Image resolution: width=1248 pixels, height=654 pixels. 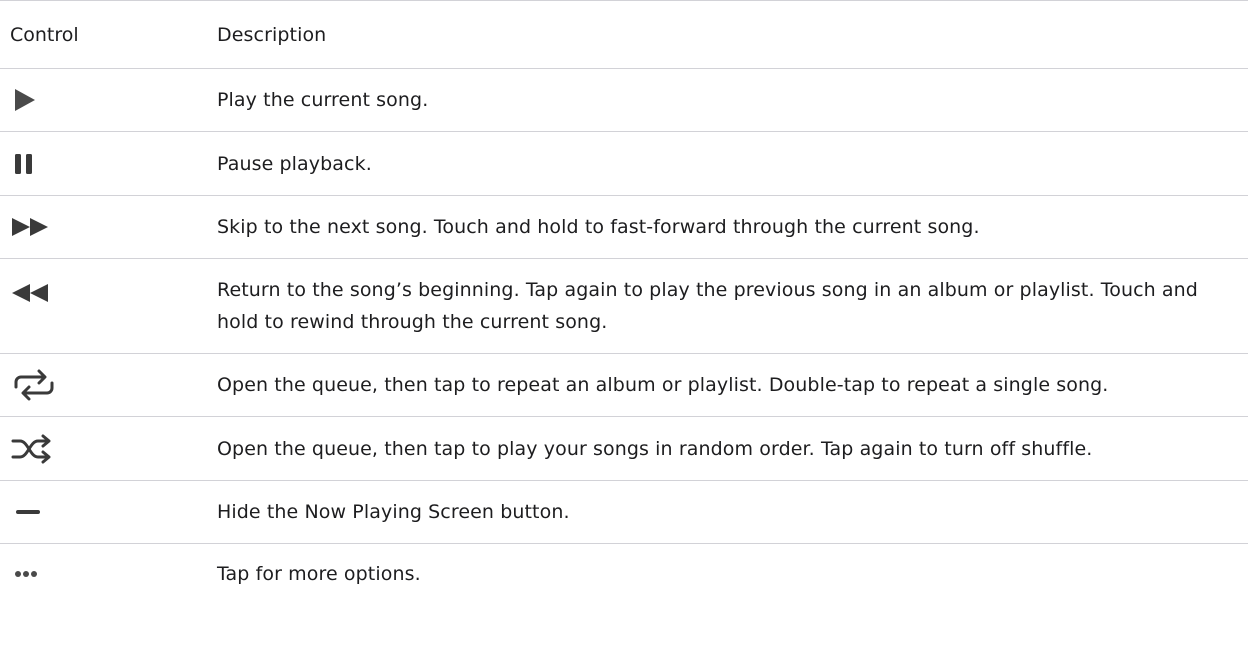 What do you see at coordinates (294, 163) in the screenshot?
I see `row-description: Pause playback.` at bounding box center [294, 163].